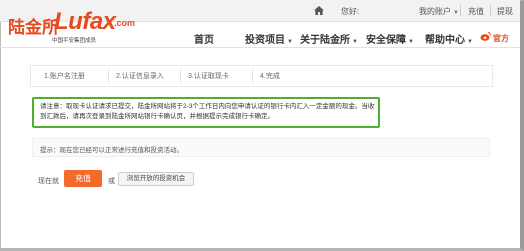 Image resolution: width=524 pixels, height=251 pixels. What do you see at coordinates (83, 178) in the screenshot?
I see `recharge-button: 充值` at bounding box center [83, 178].